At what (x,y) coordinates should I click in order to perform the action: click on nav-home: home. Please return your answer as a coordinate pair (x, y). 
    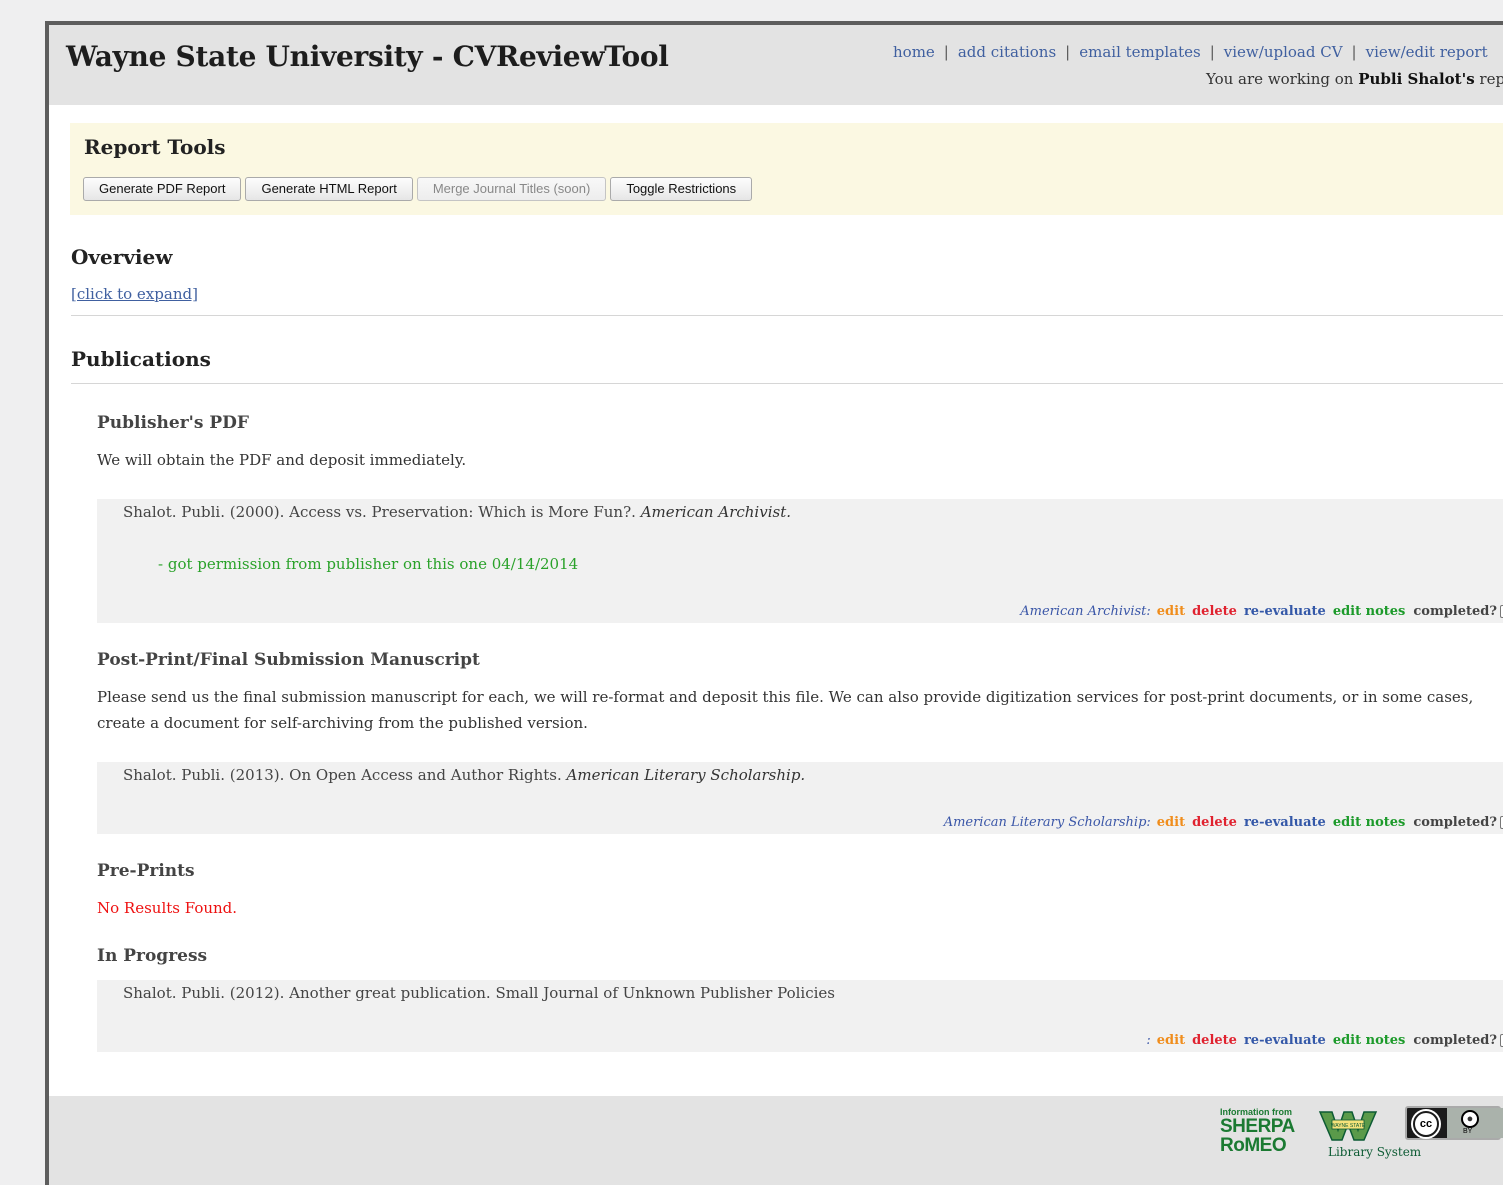
    Looking at the image, I should click on (914, 52).